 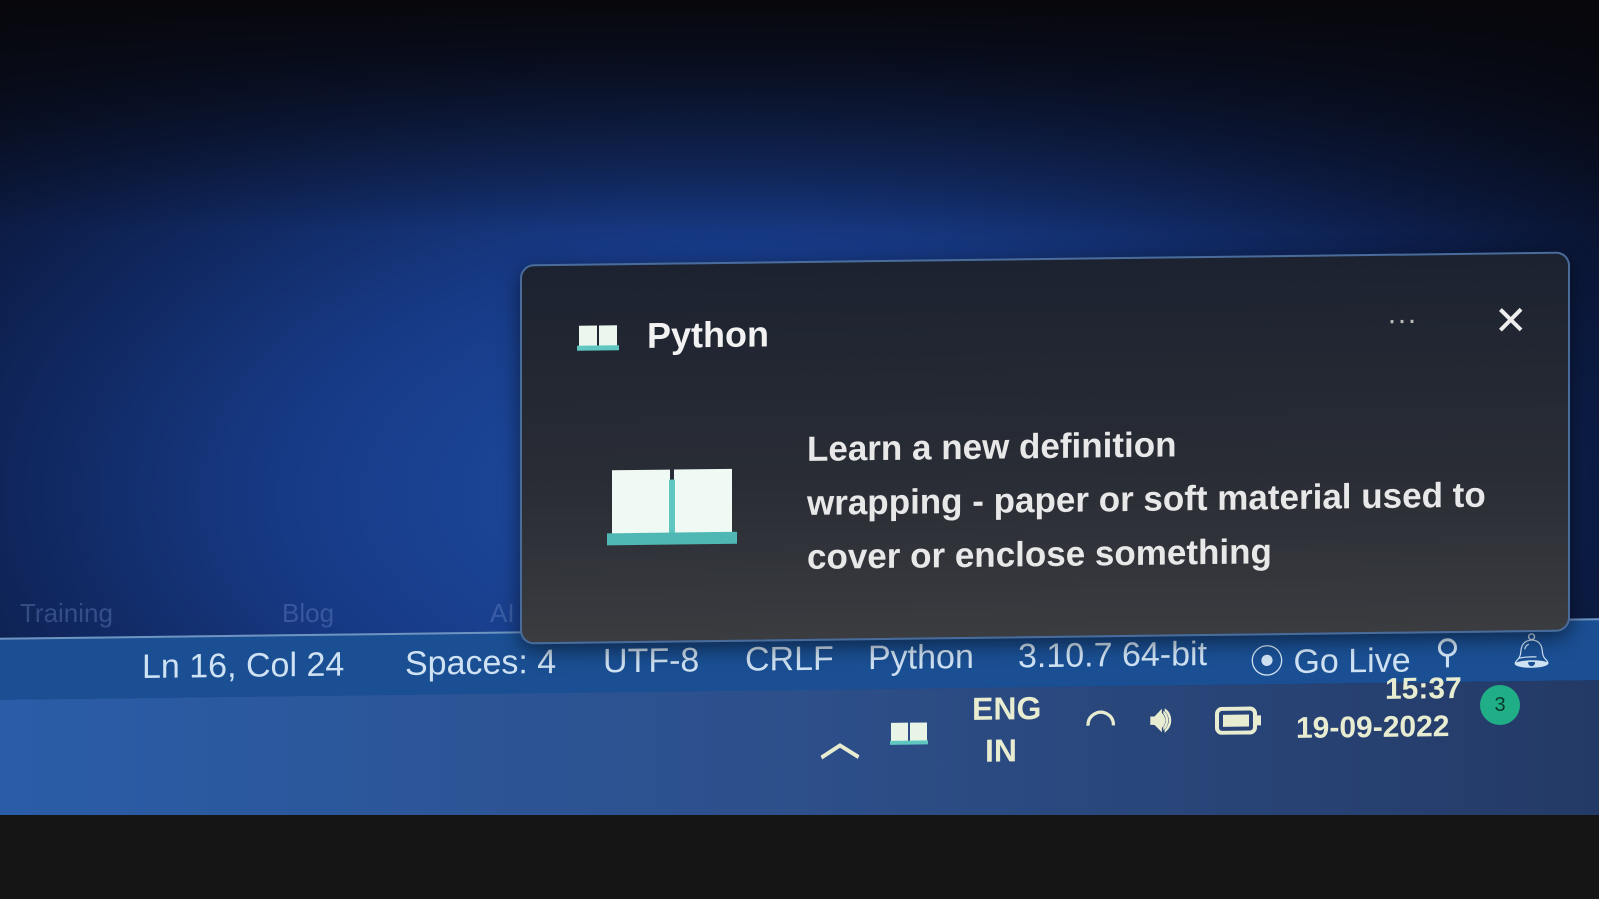 I want to click on tab-blog: Blog, so click(x=308, y=613).